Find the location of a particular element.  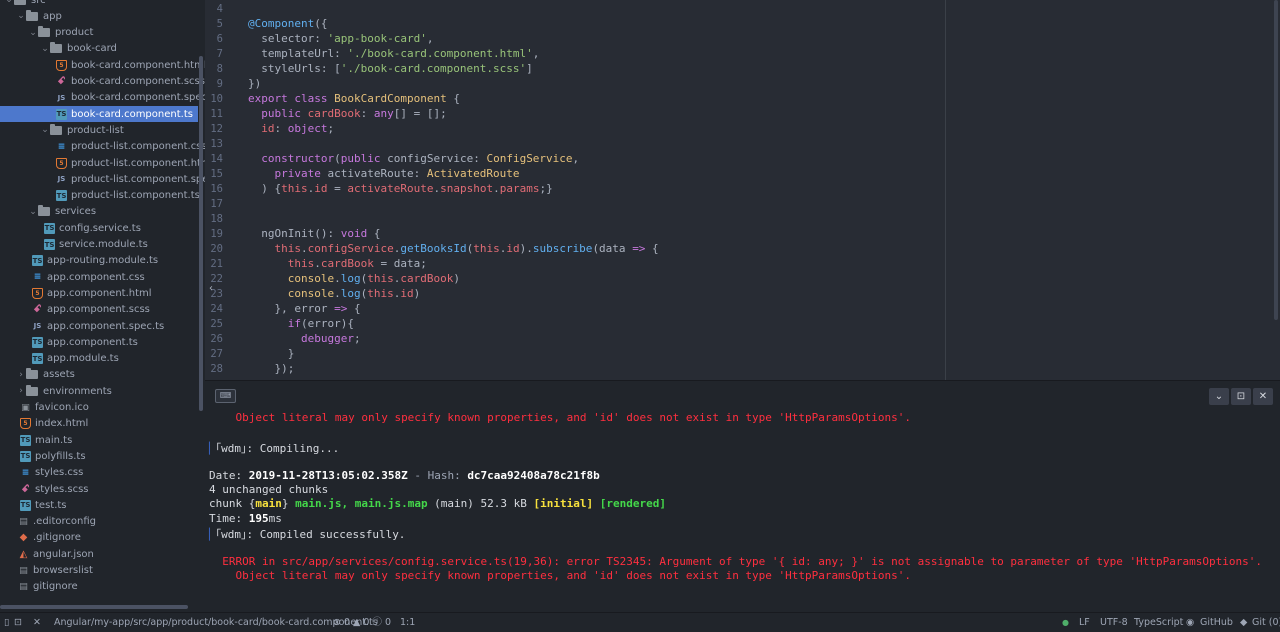

sidebar-scrollbar is located at coordinates (201, 233).